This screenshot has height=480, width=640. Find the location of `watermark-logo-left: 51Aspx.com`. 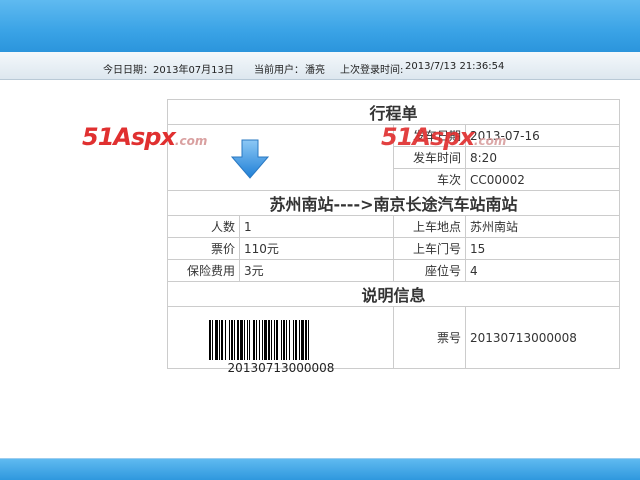

watermark-logo-left: 51Aspx.com is located at coordinates (144, 137).